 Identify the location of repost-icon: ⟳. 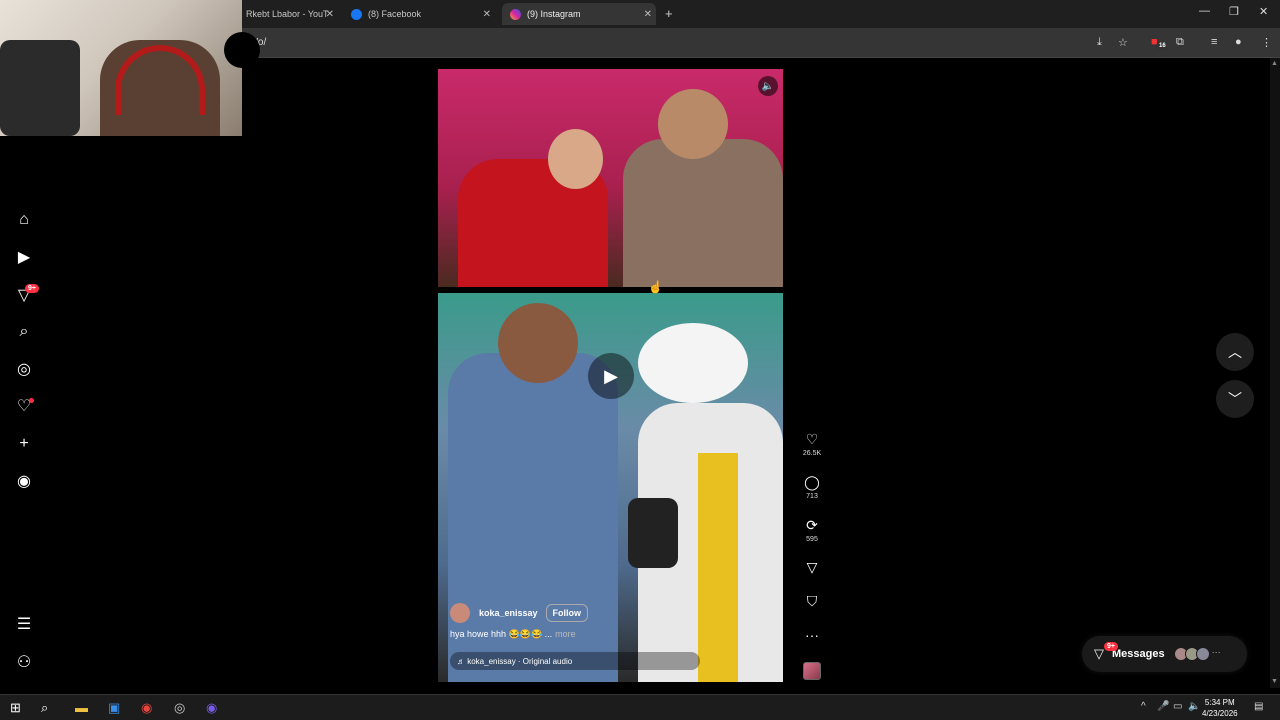
(812, 525).